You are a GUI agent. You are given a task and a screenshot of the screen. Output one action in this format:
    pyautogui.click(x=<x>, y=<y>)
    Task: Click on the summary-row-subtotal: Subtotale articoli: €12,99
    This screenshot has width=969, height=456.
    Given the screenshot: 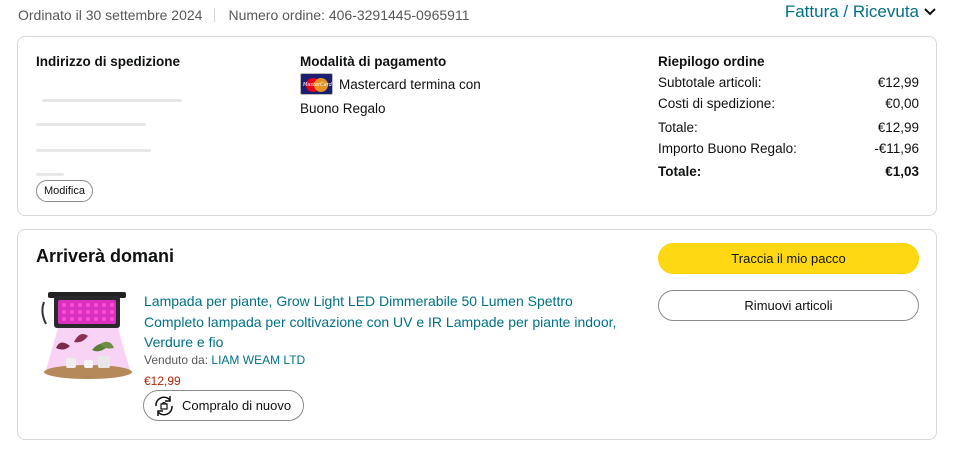 What is the action you would take?
    pyautogui.click(x=788, y=82)
    